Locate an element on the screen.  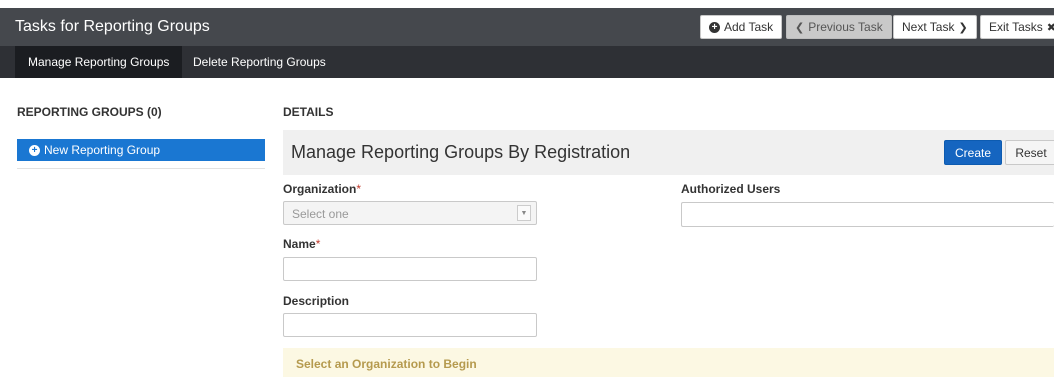
new-reporting-group-label: New Reporting Group is located at coordinates (102, 150).